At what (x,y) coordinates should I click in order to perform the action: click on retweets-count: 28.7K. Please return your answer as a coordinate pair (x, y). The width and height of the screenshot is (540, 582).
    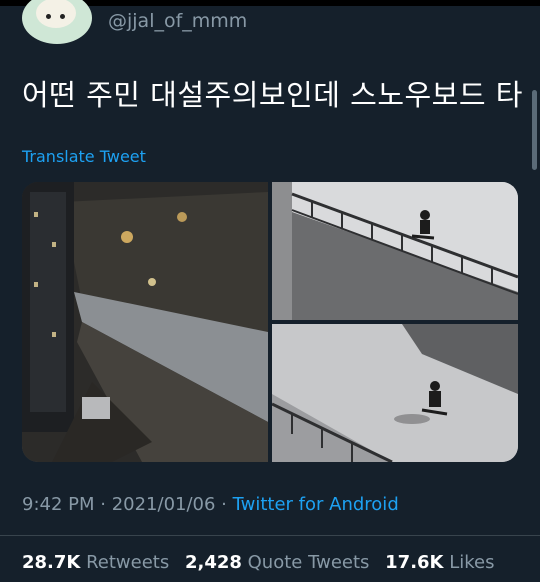
    Looking at the image, I should click on (51, 562).